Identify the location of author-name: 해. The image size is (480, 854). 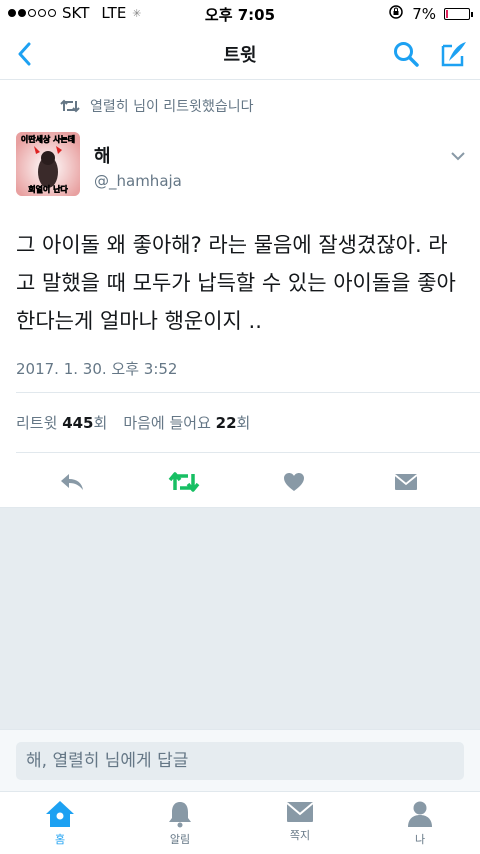
(102, 156).